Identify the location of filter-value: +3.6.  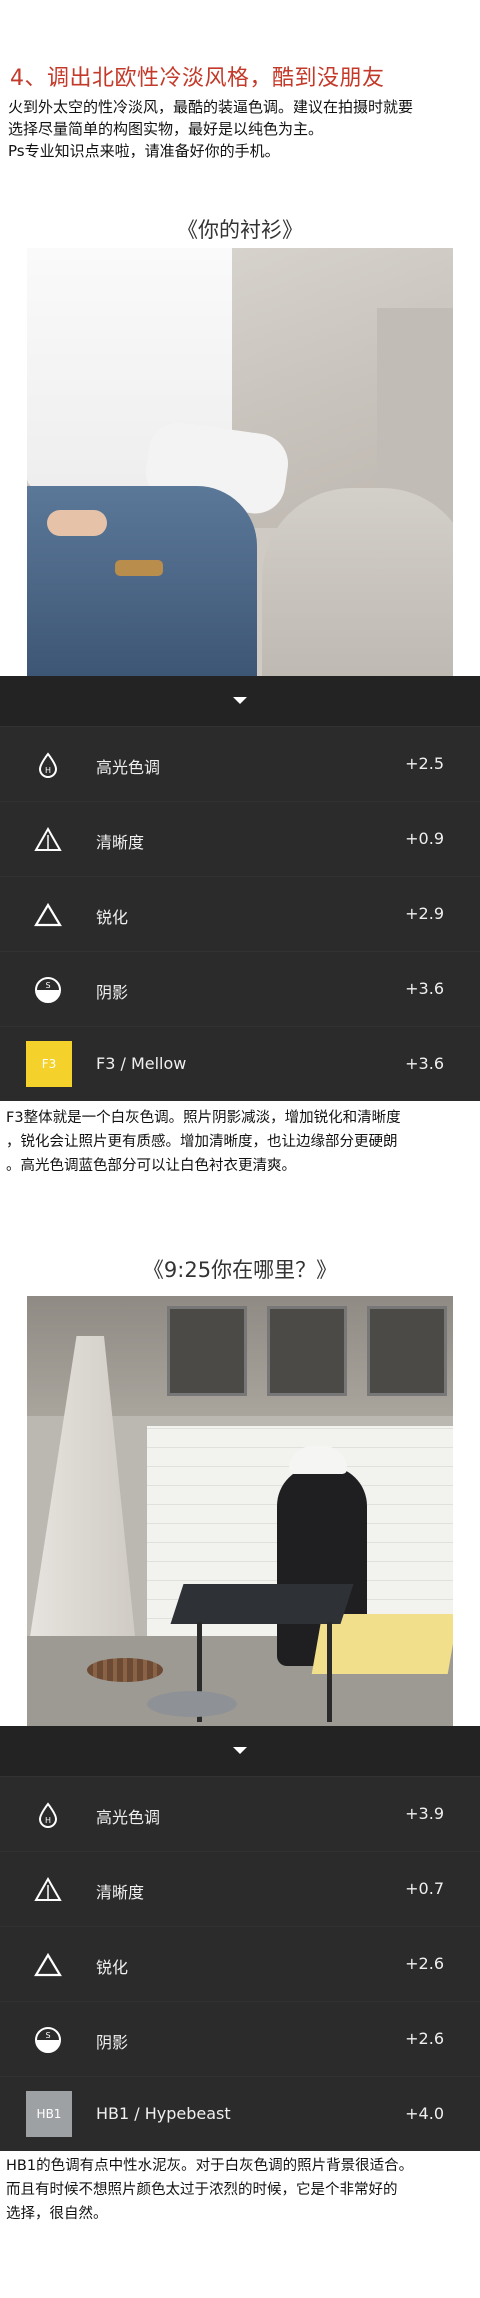
(424, 1063).